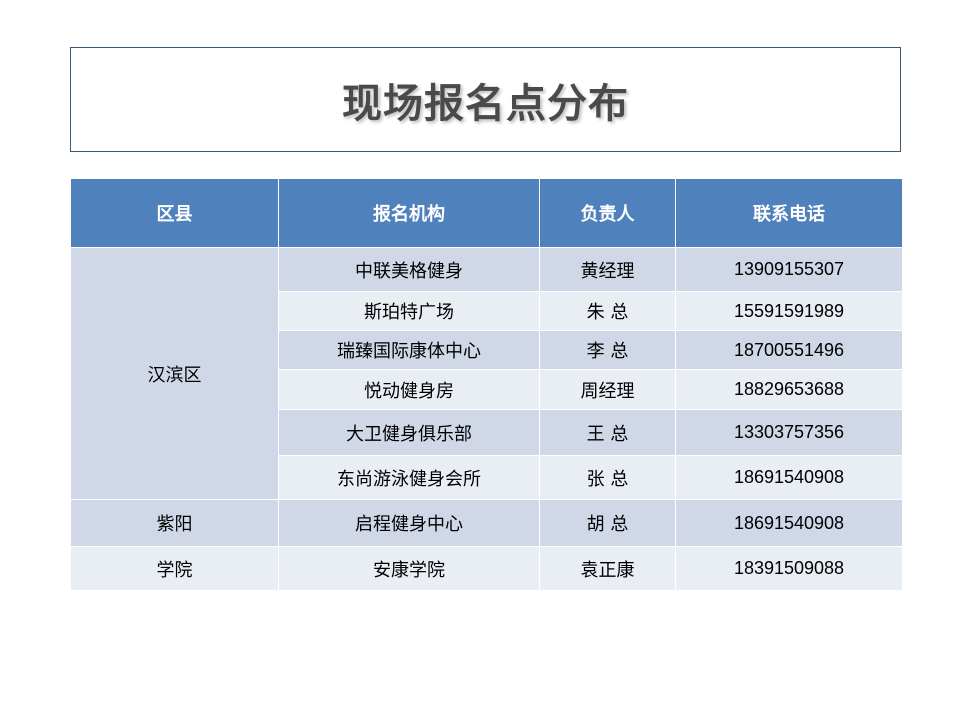 Image resolution: width=955 pixels, height=715 pixels. I want to click on person-cell: 王 总, so click(607, 432).